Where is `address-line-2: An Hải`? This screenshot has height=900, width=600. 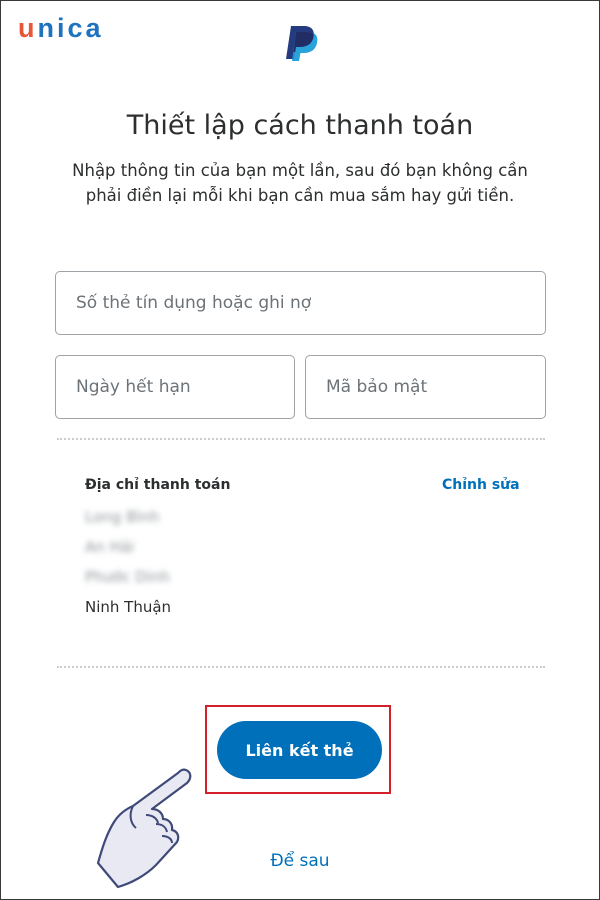 address-line-2: An Hải is located at coordinates (110, 547).